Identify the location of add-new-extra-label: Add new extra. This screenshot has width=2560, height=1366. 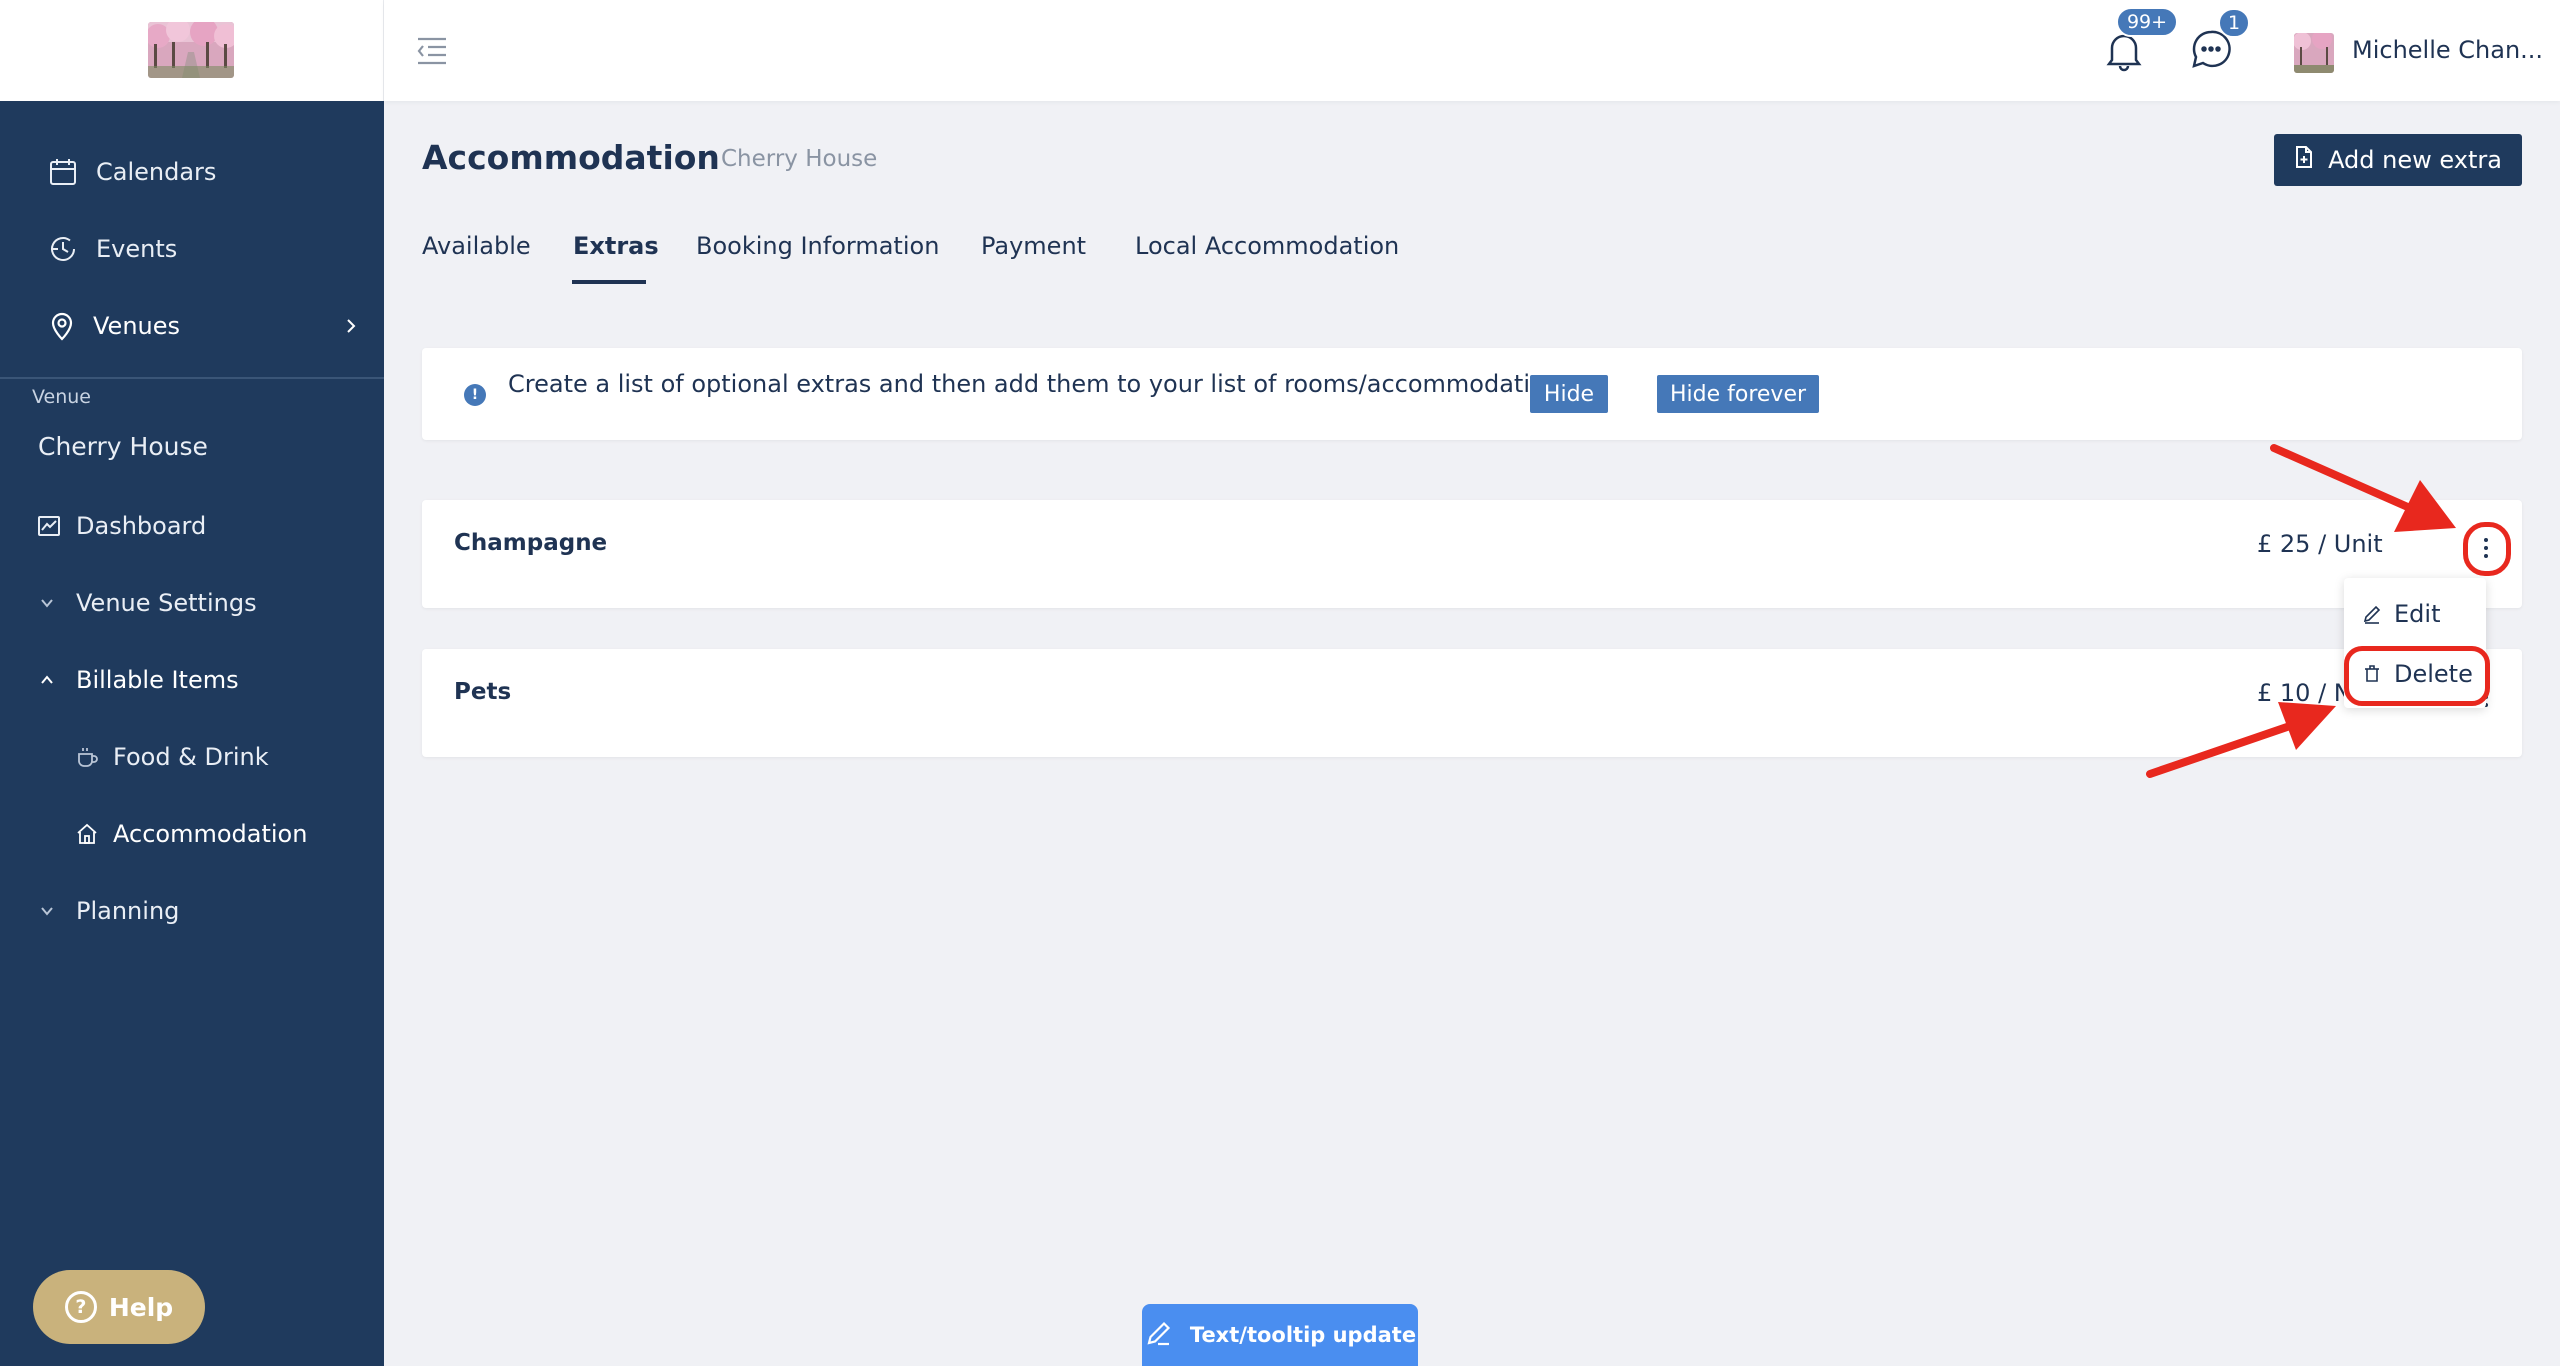
(2415, 160).